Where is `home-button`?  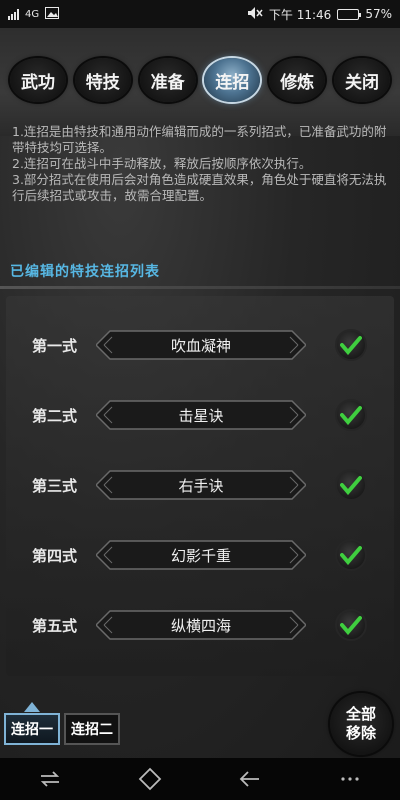 home-button is located at coordinates (150, 779).